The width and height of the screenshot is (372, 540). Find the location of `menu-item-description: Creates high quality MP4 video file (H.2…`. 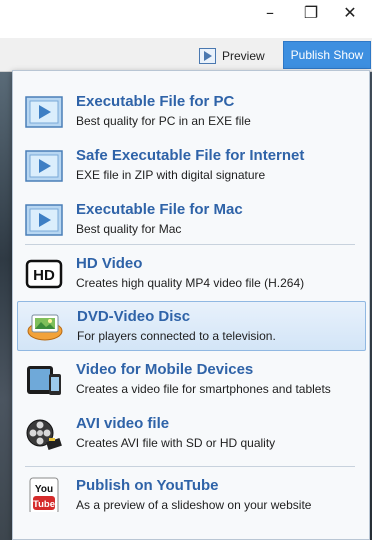

menu-item-description: Creates high quality MP4 video file (H.2… is located at coordinates (190, 283).